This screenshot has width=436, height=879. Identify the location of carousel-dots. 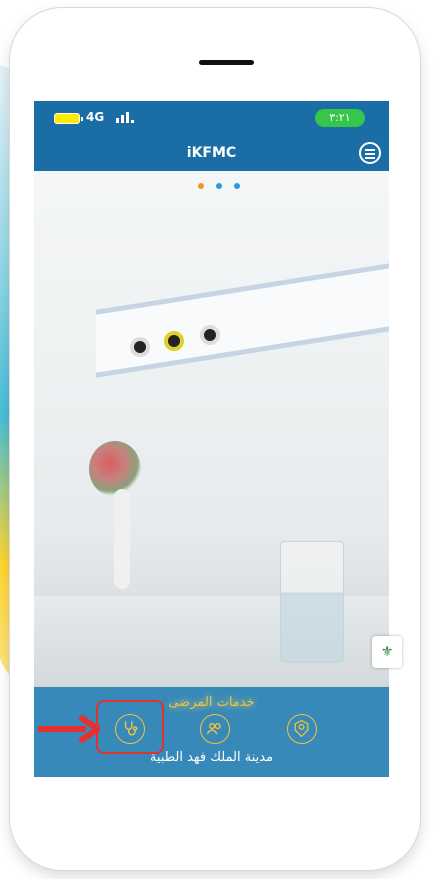
(219, 186).